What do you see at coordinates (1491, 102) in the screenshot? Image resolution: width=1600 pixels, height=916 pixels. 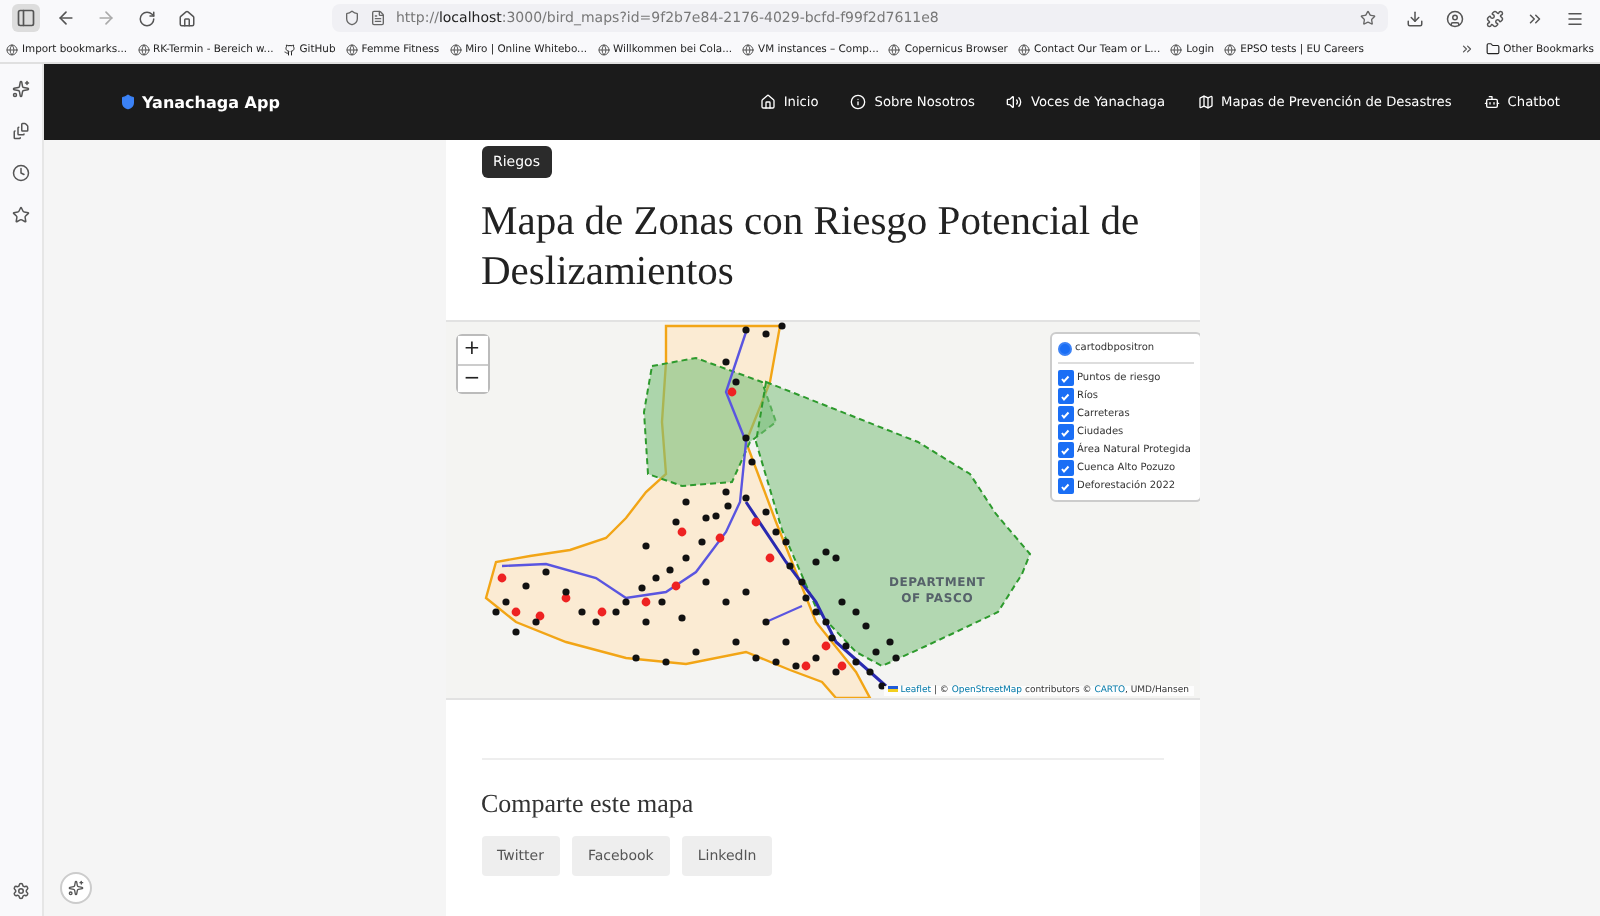 I see `robot-icon` at bounding box center [1491, 102].